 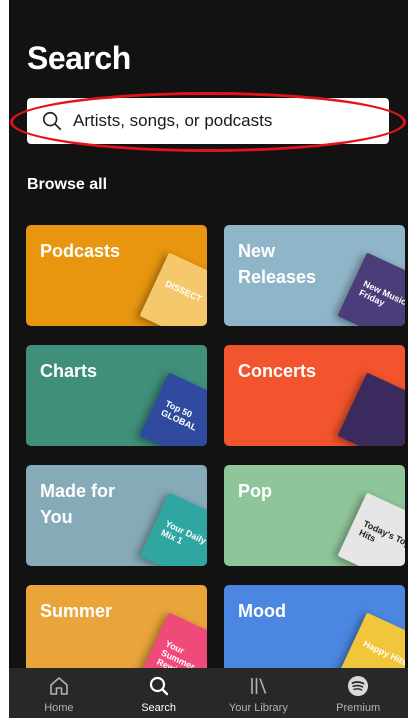 I want to click on tile-label: Made for You, so click(x=78, y=504).